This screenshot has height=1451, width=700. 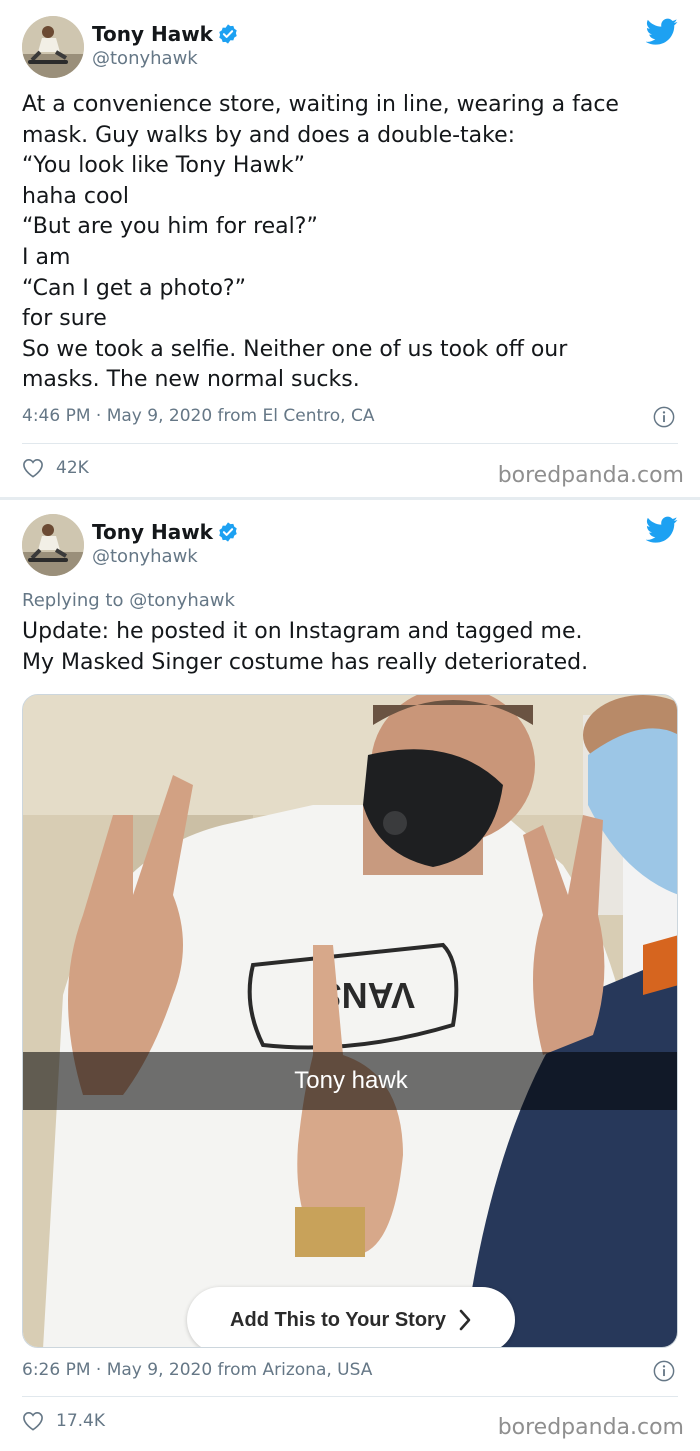 I want to click on tweet-line: masks. The new normal sucks., so click(x=191, y=380).